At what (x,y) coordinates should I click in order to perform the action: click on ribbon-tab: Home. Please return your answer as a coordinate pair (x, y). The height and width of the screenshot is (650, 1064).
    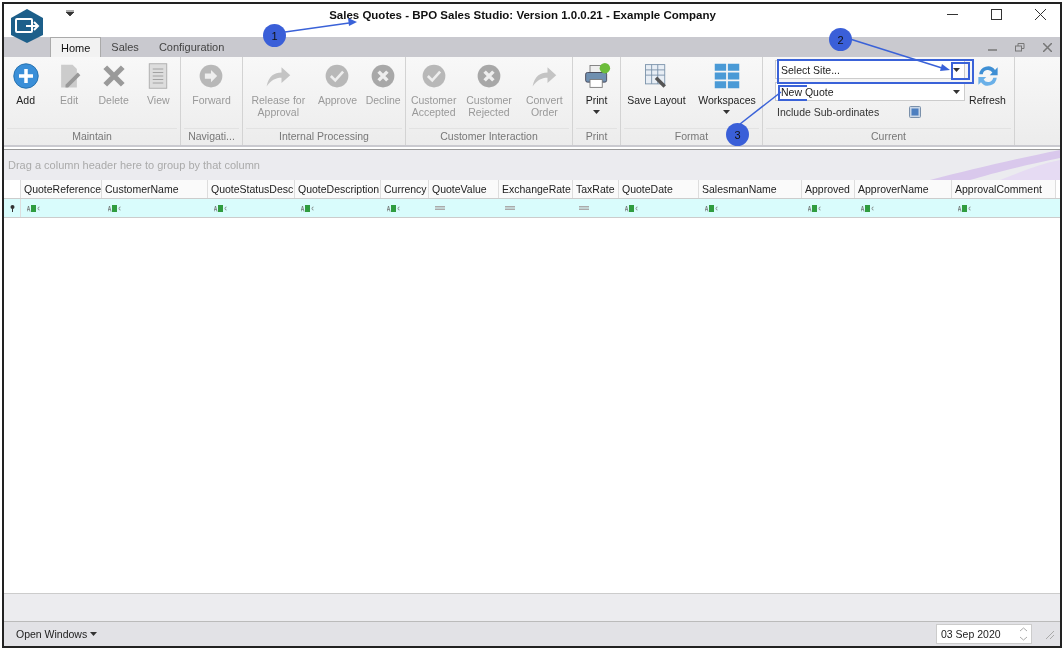
    Looking at the image, I should click on (76, 47).